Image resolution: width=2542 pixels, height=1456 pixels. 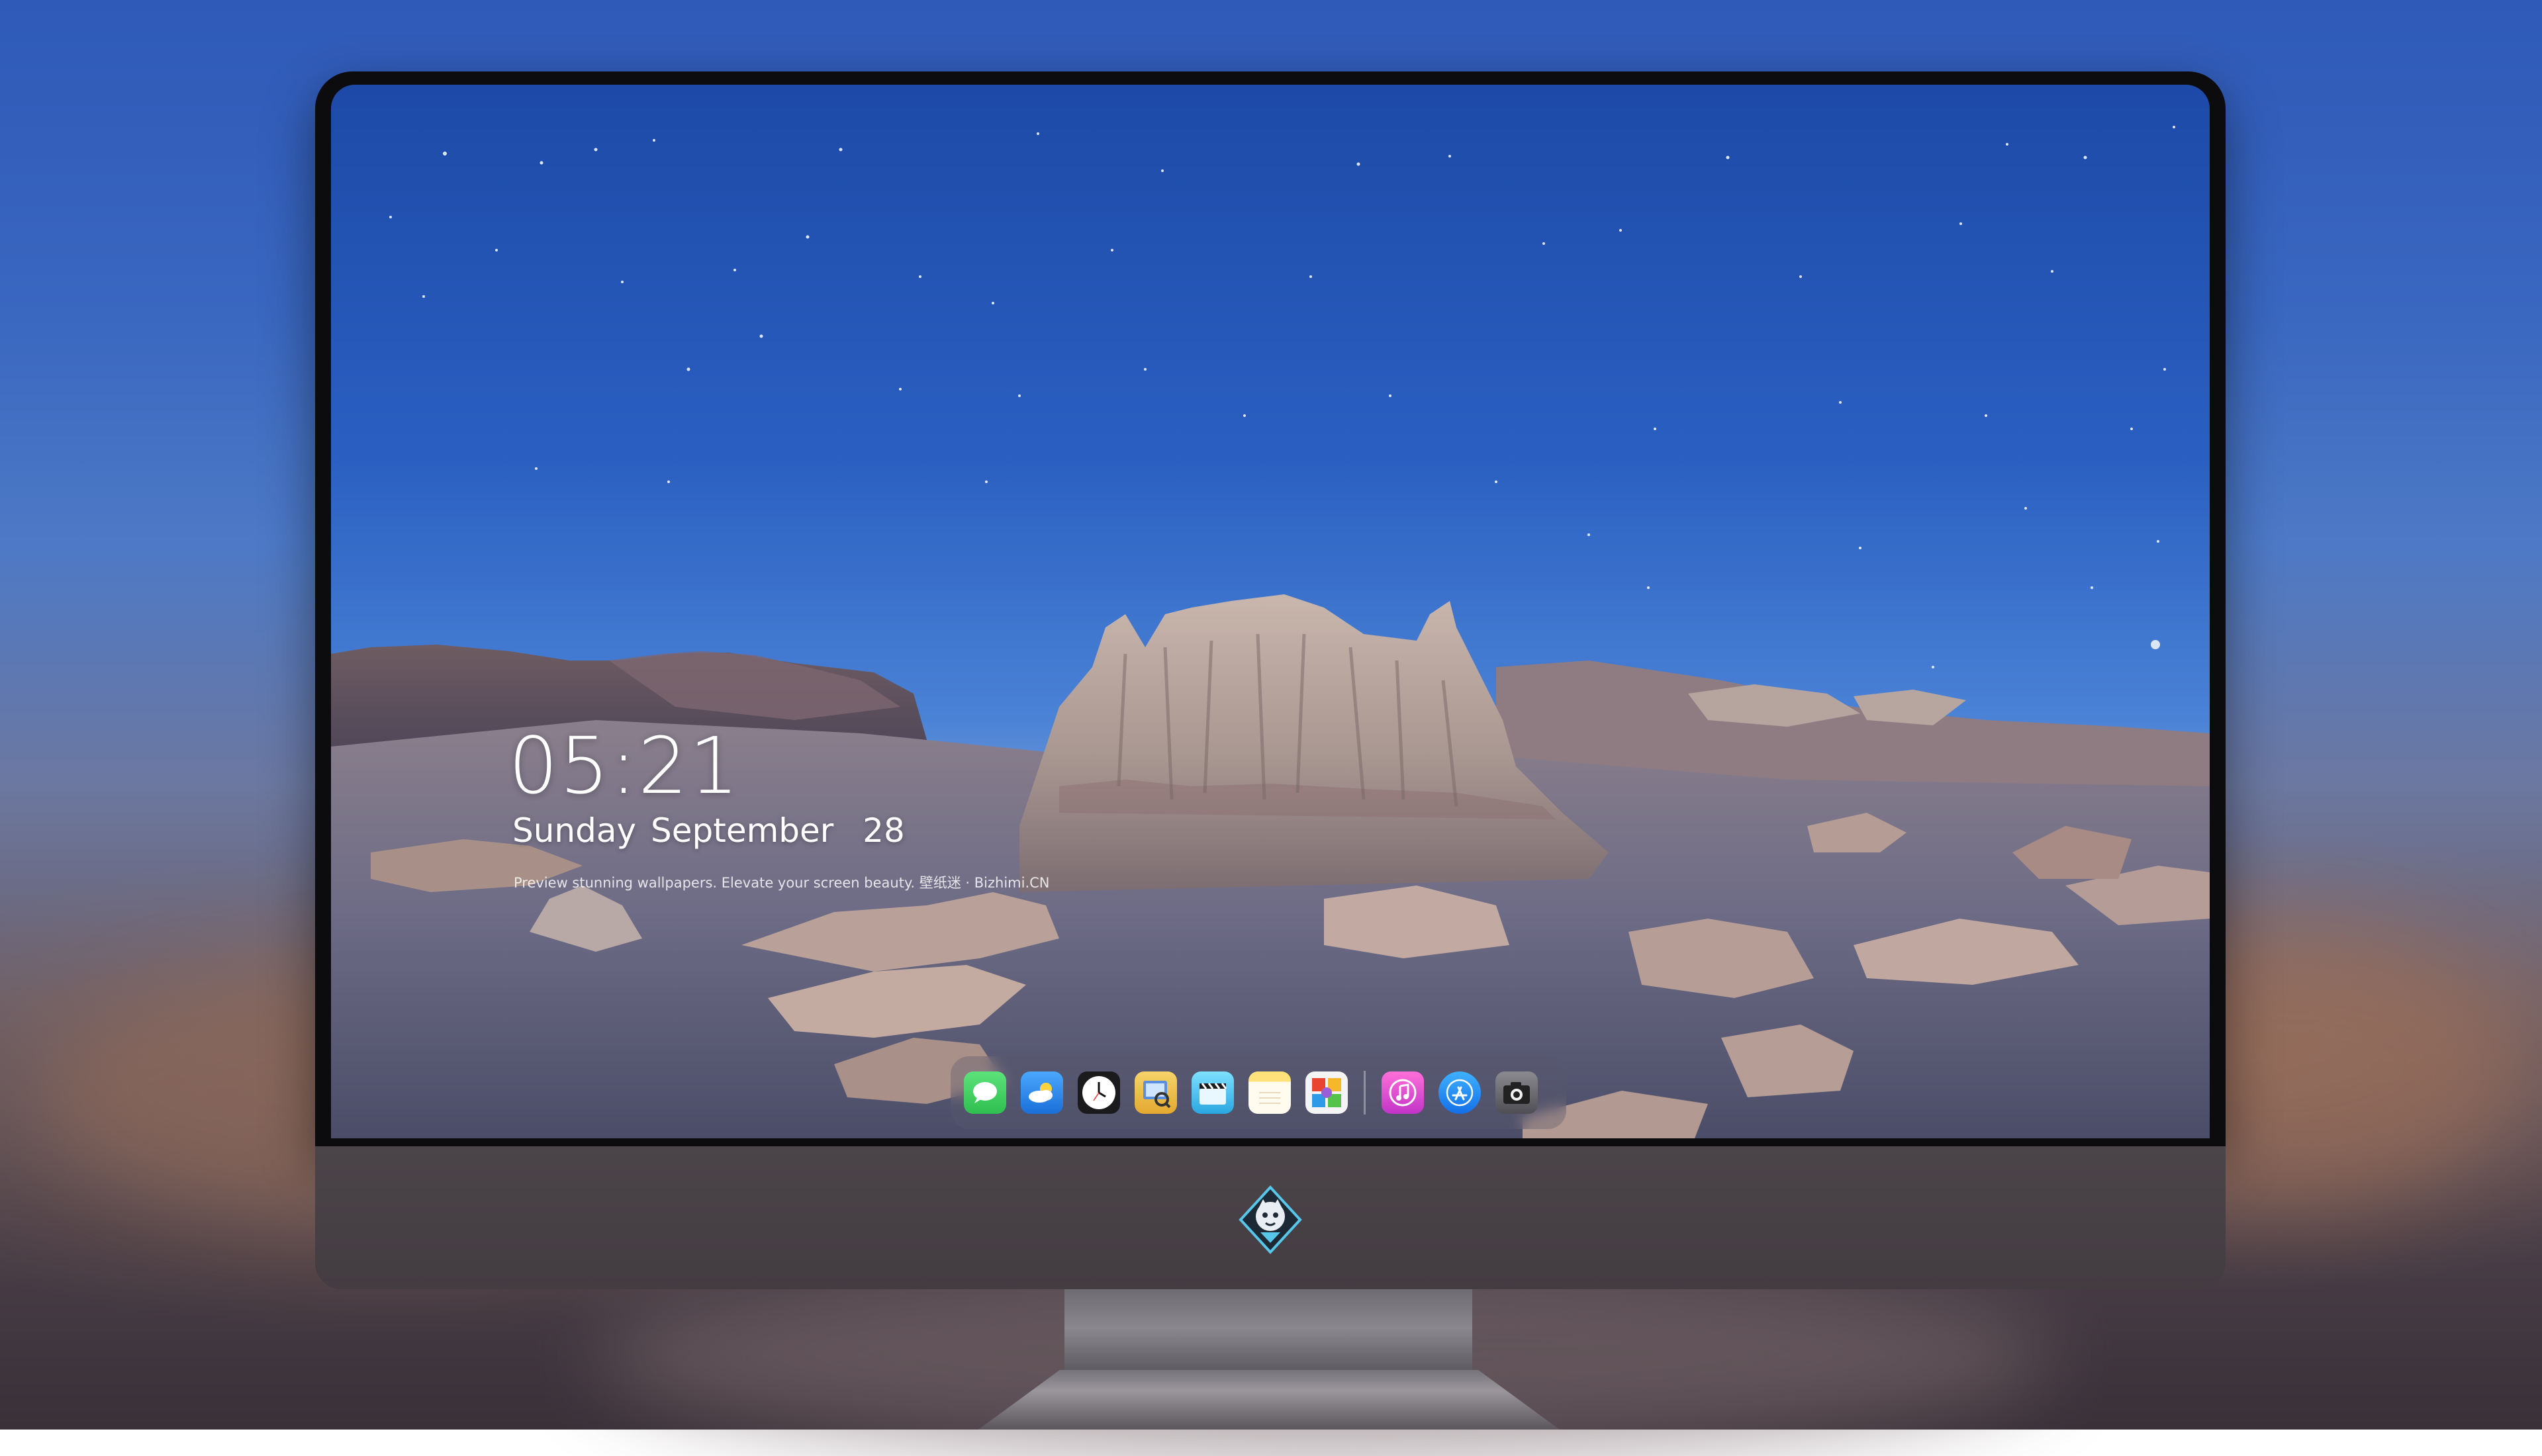 I want to click on photos-icon, so click(x=1326, y=1092).